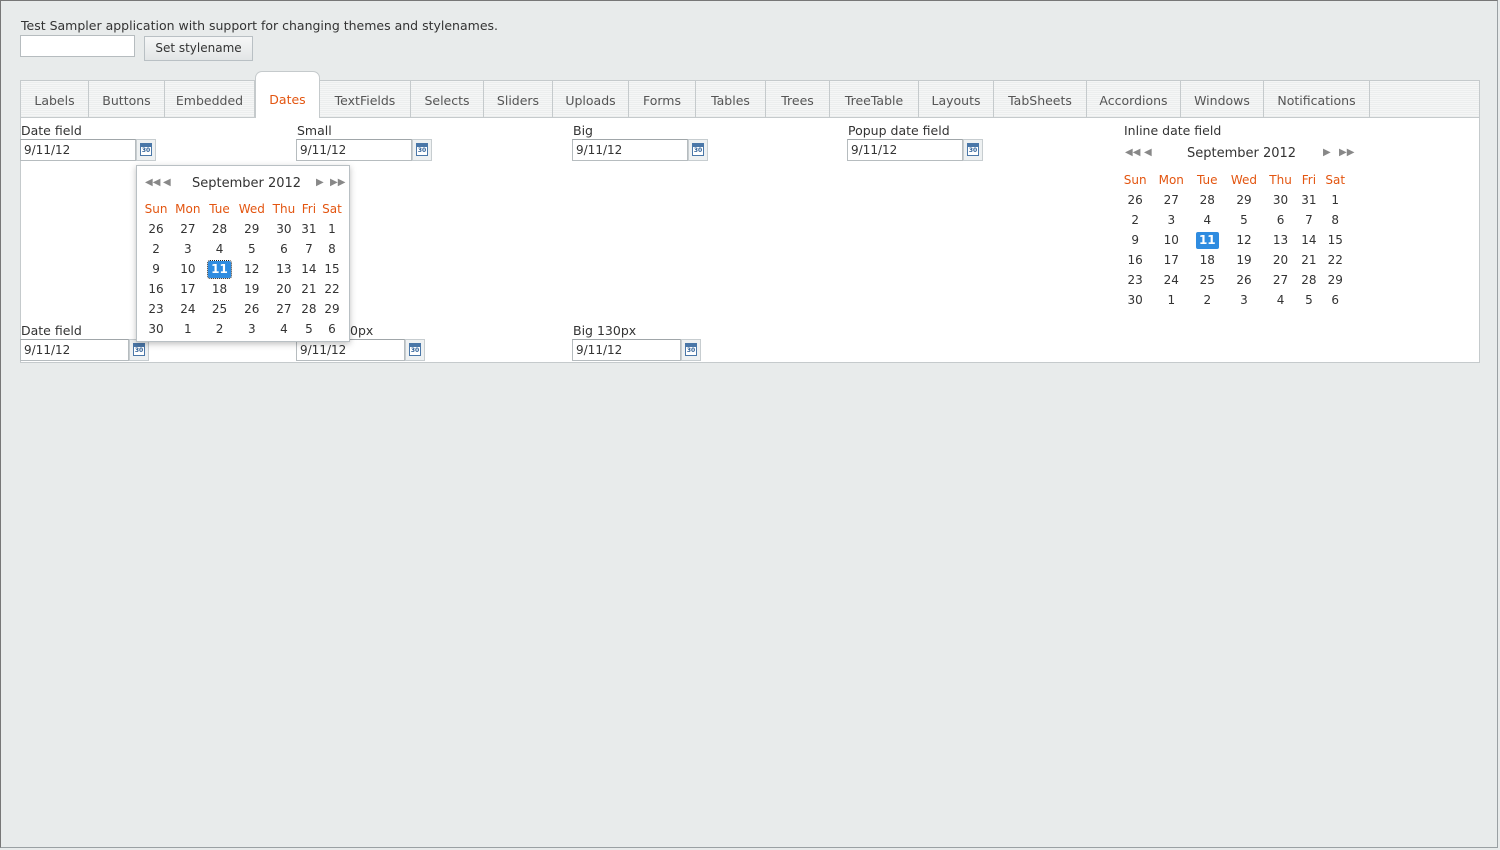  Describe the element at coordinates (415, 350) in the screenshot. I see `small-130-calendar-button: 30` at that location.